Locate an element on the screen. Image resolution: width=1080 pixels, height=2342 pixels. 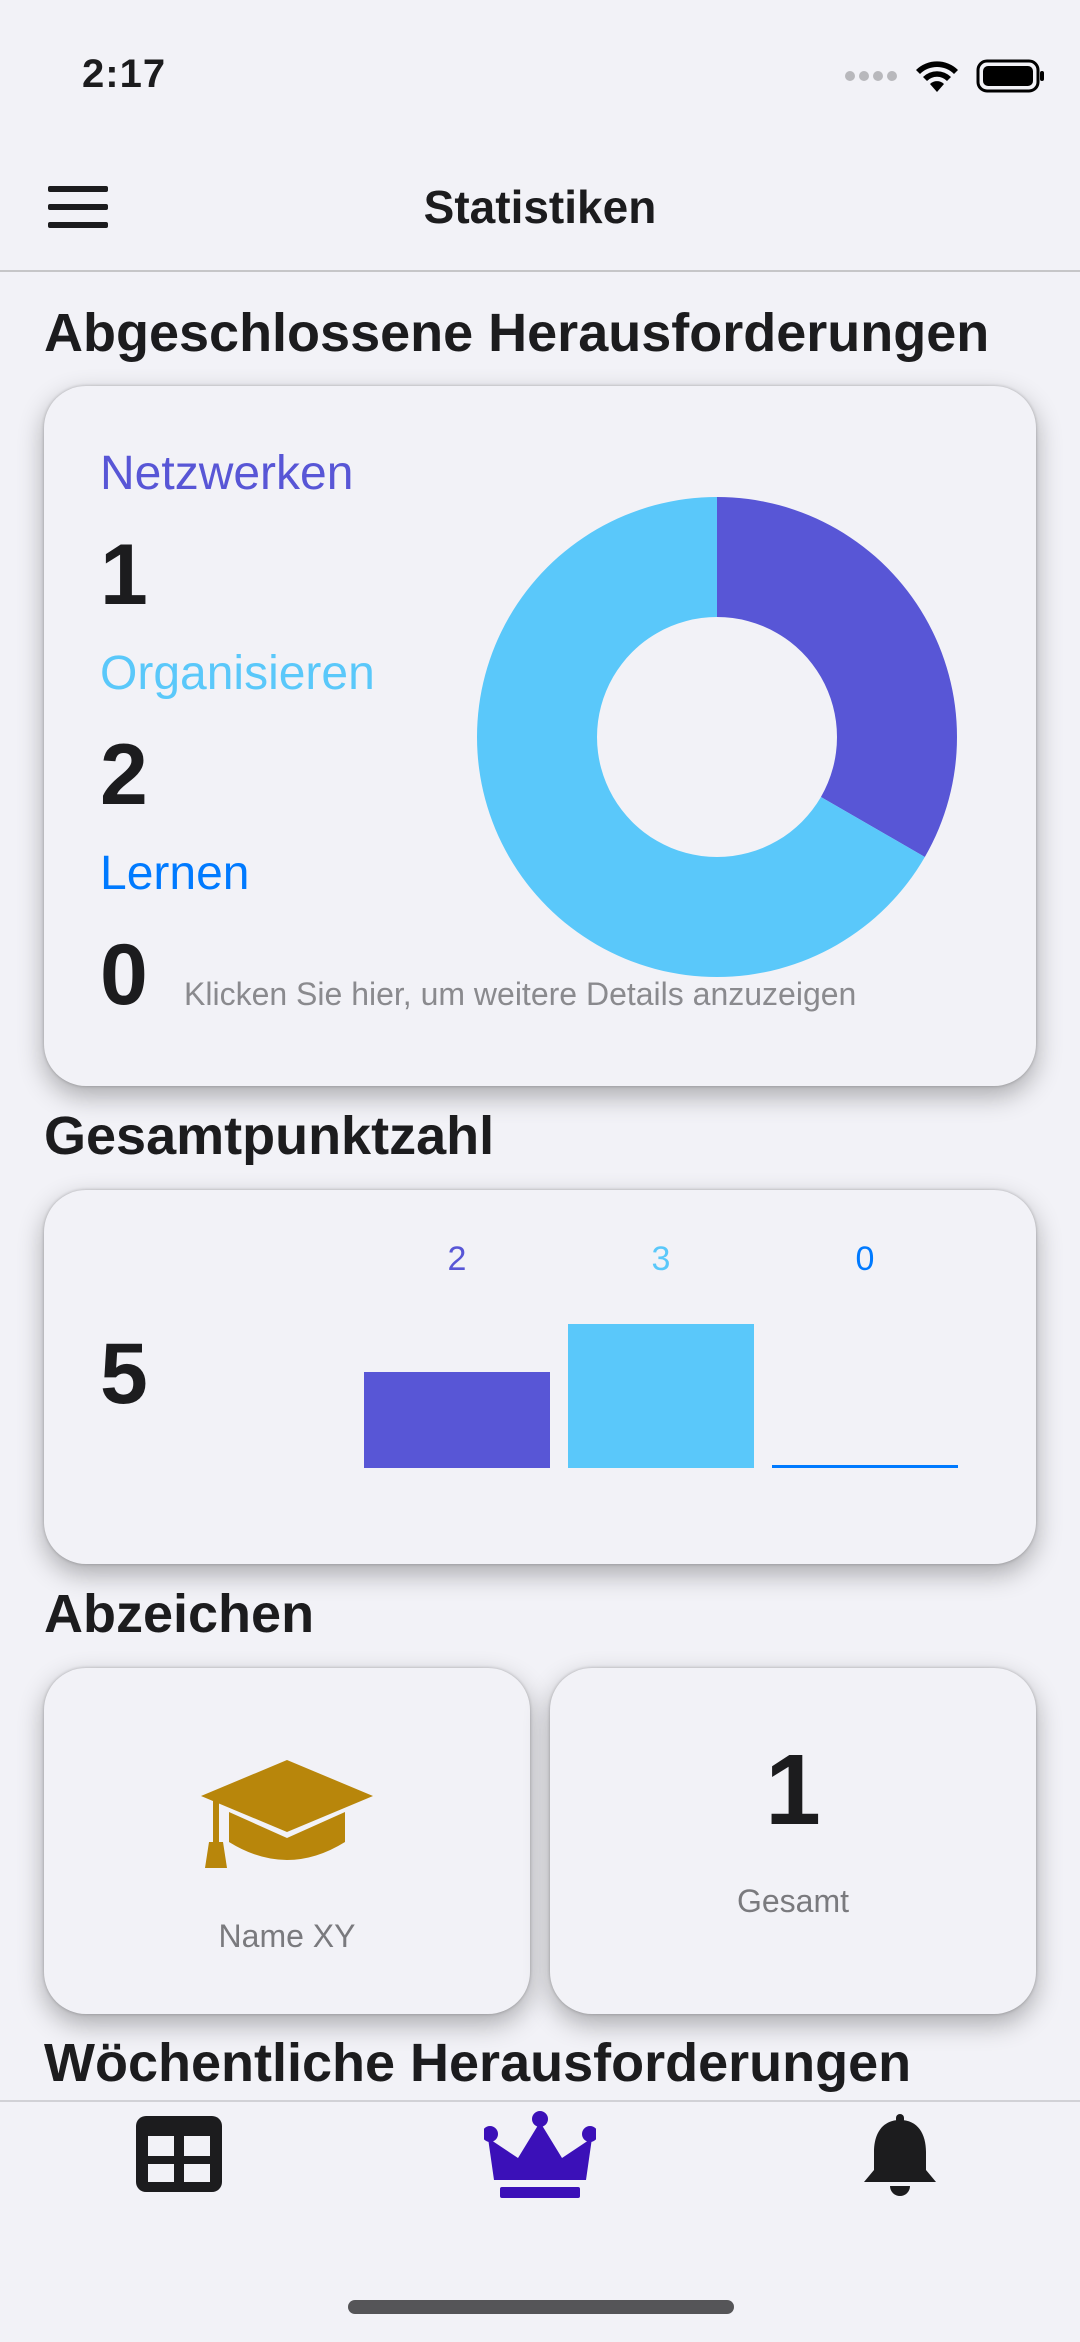
graduation-cap-icon is located at coordinates (287, 1814).